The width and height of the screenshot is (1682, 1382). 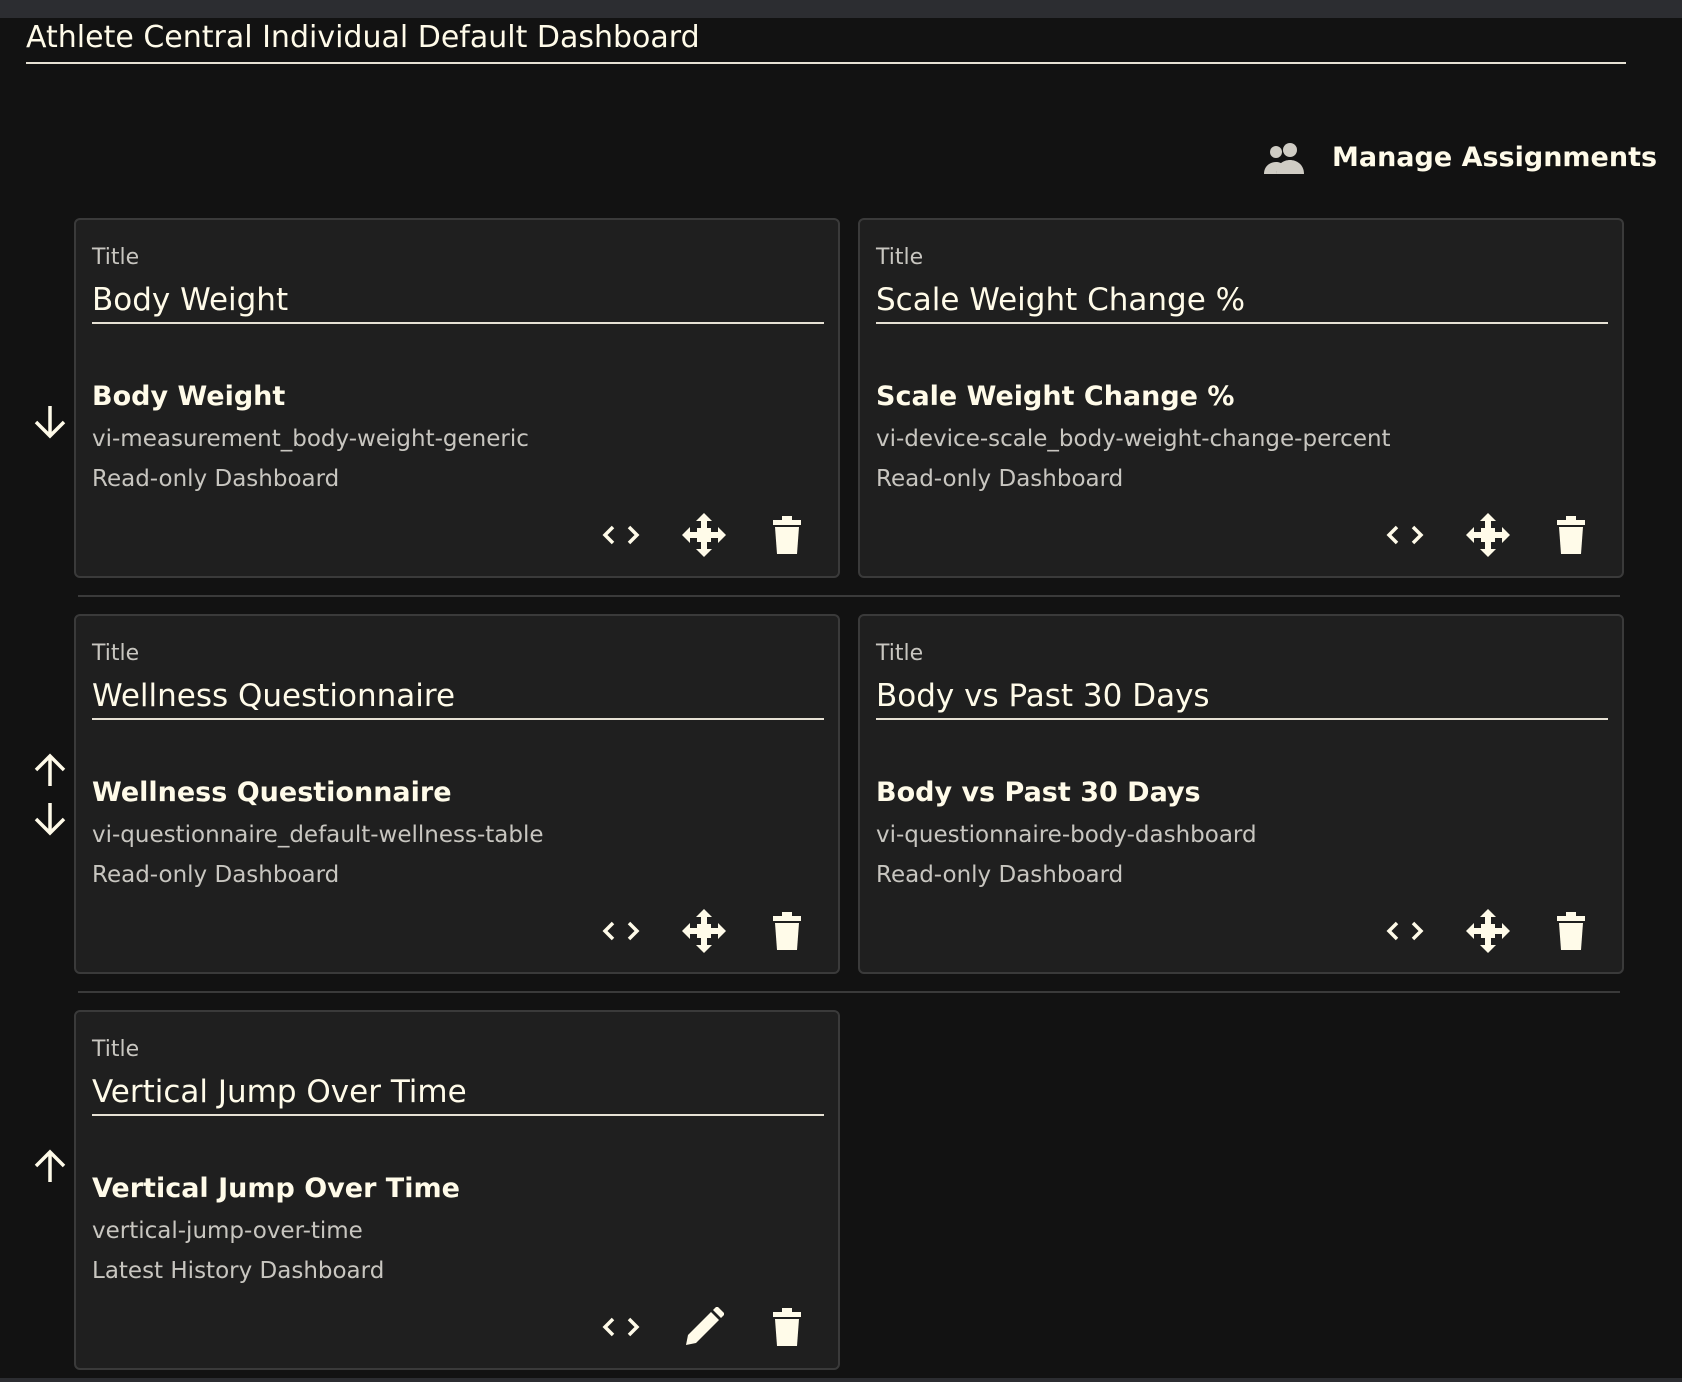 What do you see at coordinates (272, 792) in the screenshot?
I see `widget-name: Wellness Questionnaire` at bounding box center [272, 792].